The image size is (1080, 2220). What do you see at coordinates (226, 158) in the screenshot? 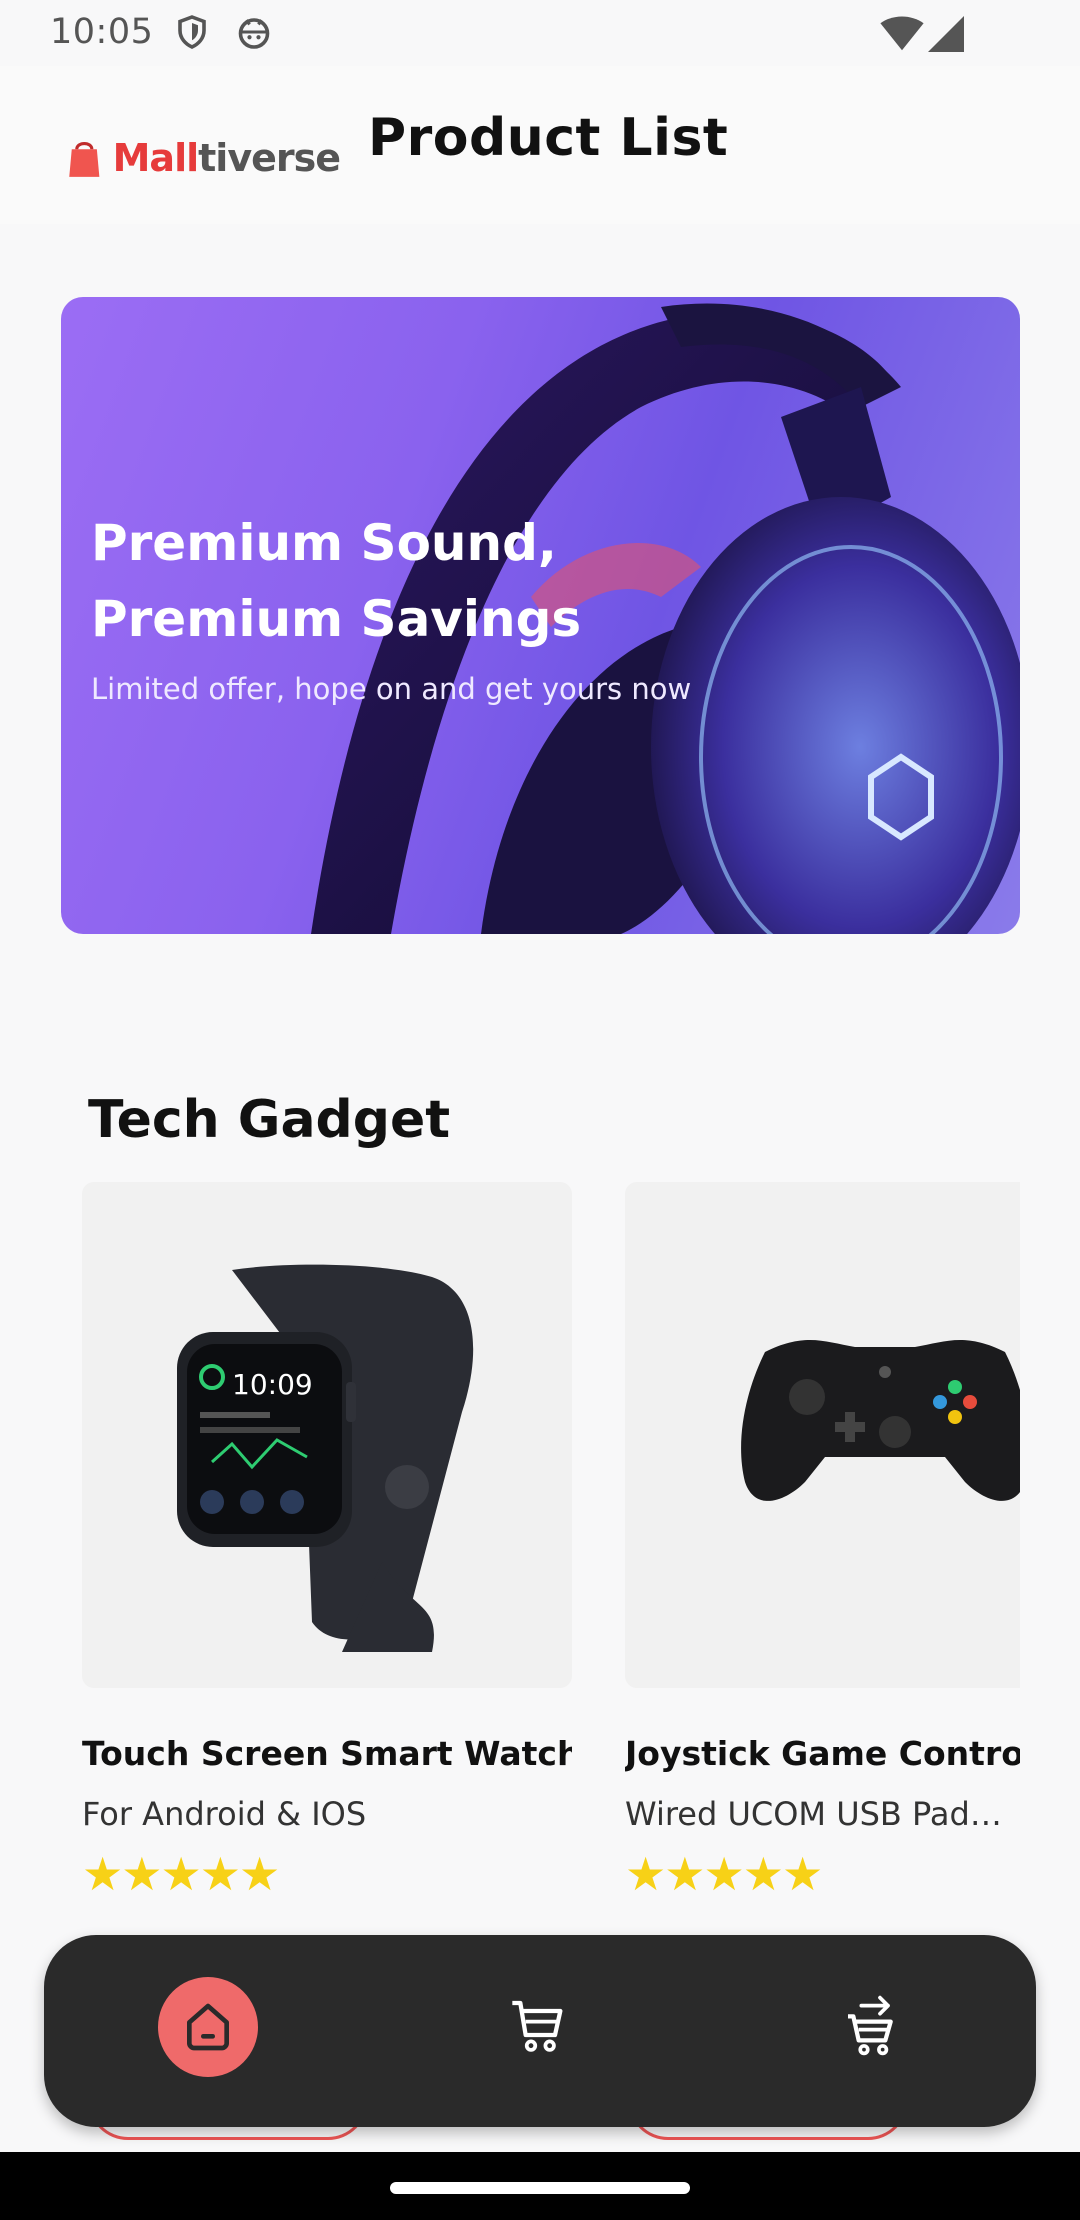
I see `logo-text: Malltiverse` at bounding box center [226, 158].